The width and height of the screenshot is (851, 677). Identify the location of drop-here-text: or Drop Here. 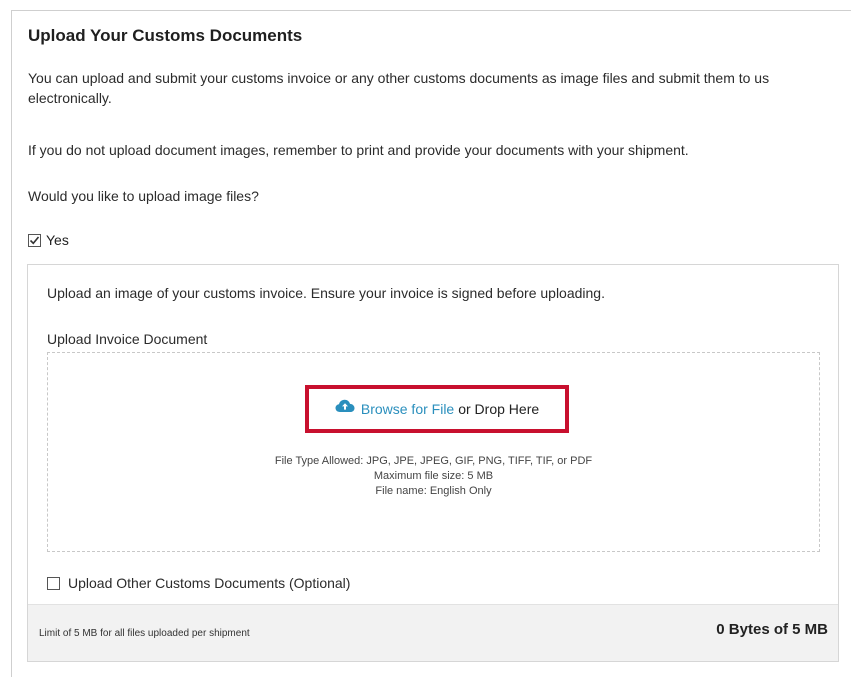
(499, 409).